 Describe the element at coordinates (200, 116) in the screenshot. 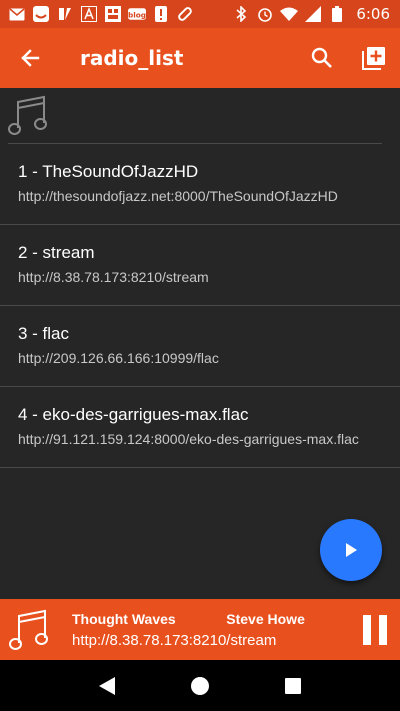

I see `list-header` at that location.